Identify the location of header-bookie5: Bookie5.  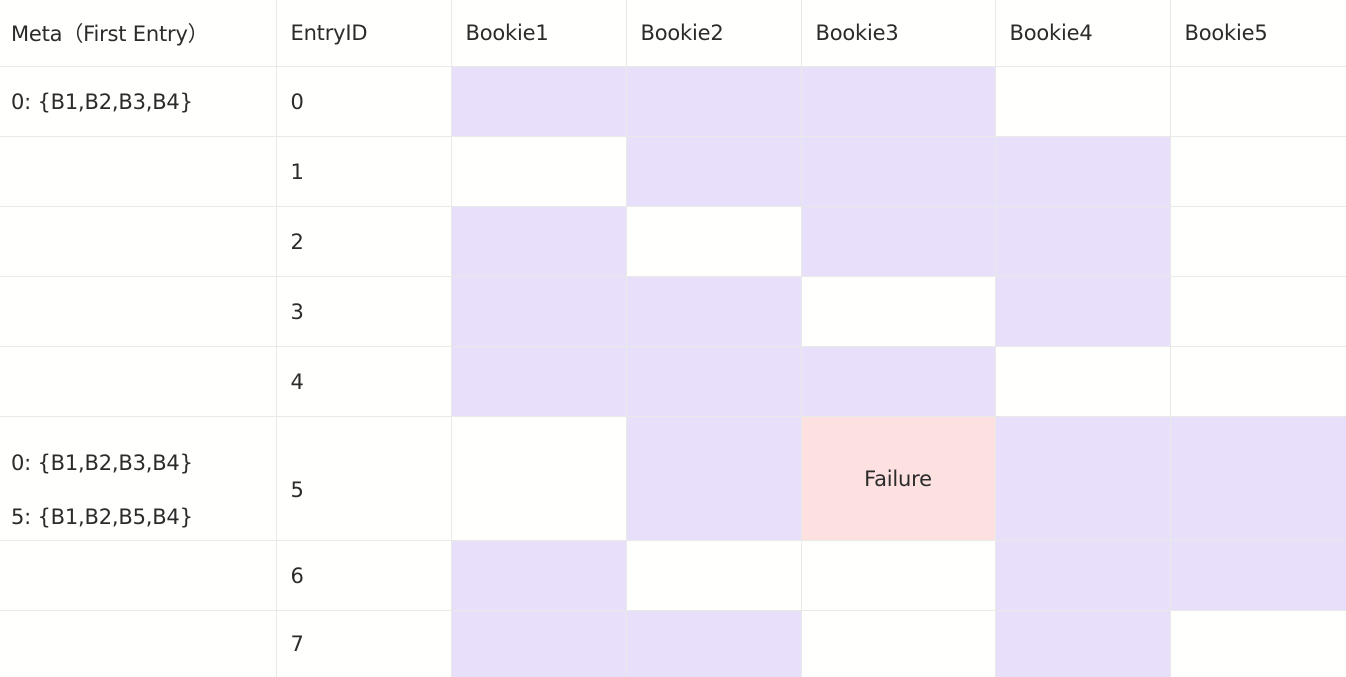
(1258, 33).